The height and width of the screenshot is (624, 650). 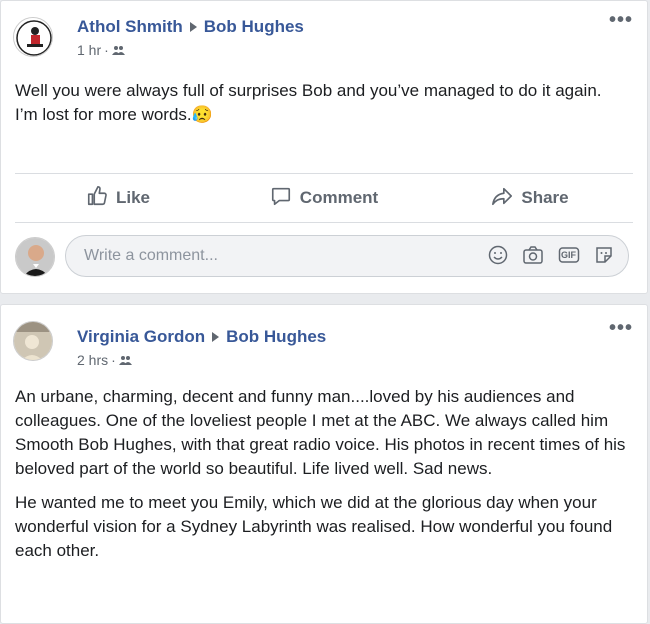 What do you see at coordinates (101, 198) in the screenshot?
I see `thumbs-up-icon` at bounding box center [101, 198].